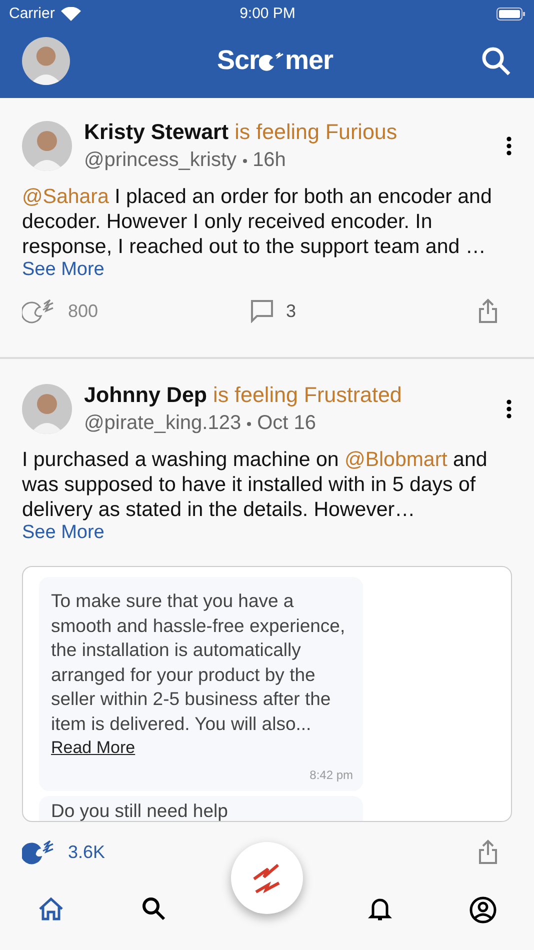 This screenshot has width=534, height=950. What do you see at coordinates (511, 13) in the screenshot?
I see `battery-icon` at bounding box center [511, 13].